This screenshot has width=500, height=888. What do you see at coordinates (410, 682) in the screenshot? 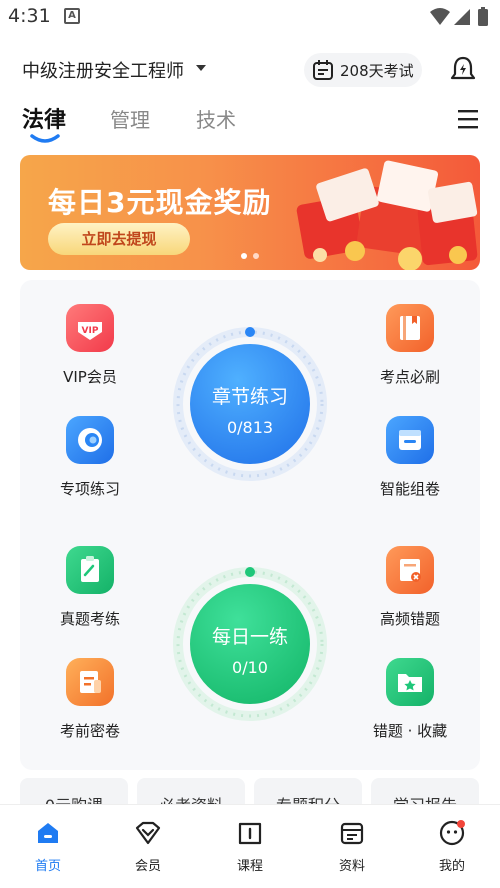
I see `favorite-folder-icon` at bounding box center [410, 682].